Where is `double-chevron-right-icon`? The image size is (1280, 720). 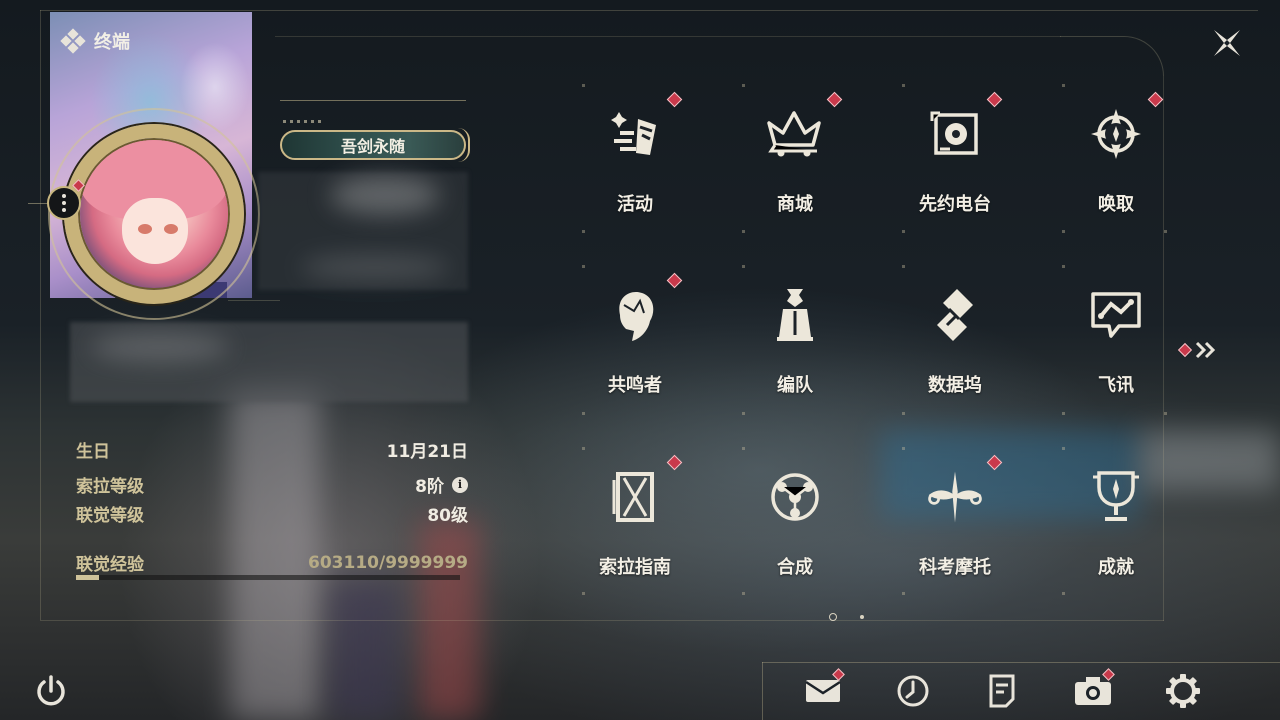
double-chevron-right-icon is located at coordinates (1205, 350).